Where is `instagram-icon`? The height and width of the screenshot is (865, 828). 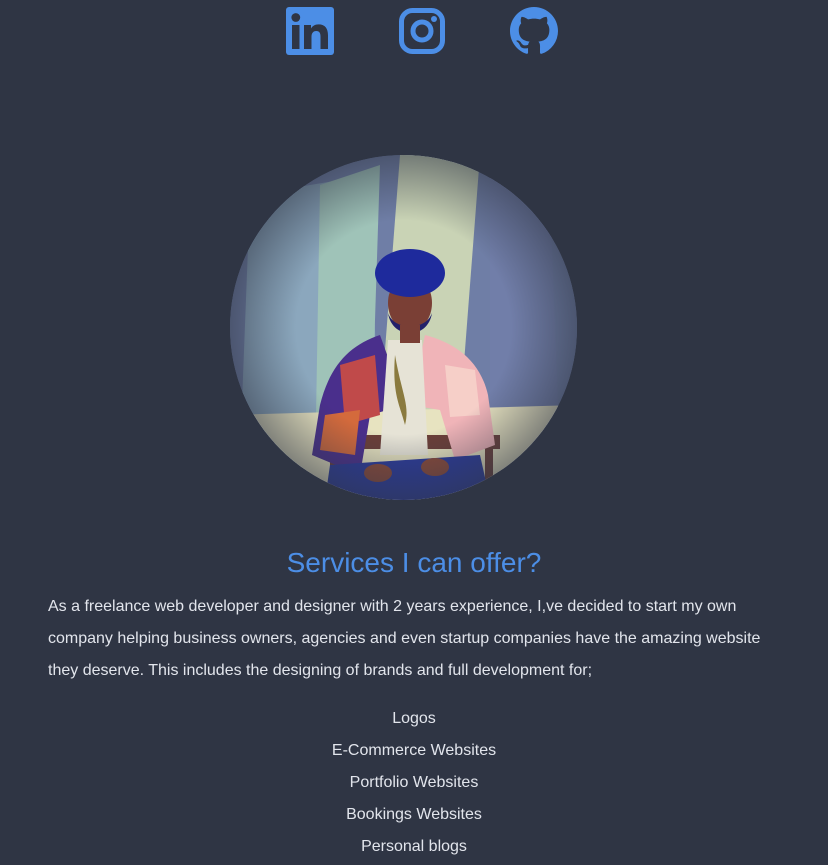
instagram-icon is located at coordinates (422, 31).